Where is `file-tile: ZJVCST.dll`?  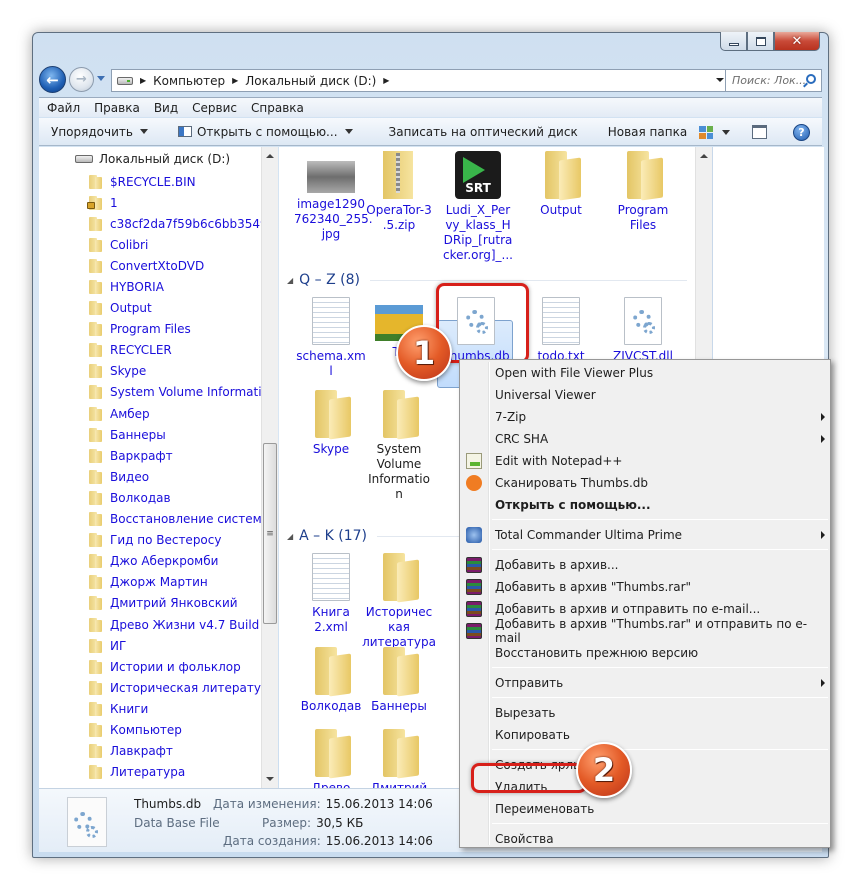 file-tile: ZJVCST.dll is located at coordinates (643, 330).